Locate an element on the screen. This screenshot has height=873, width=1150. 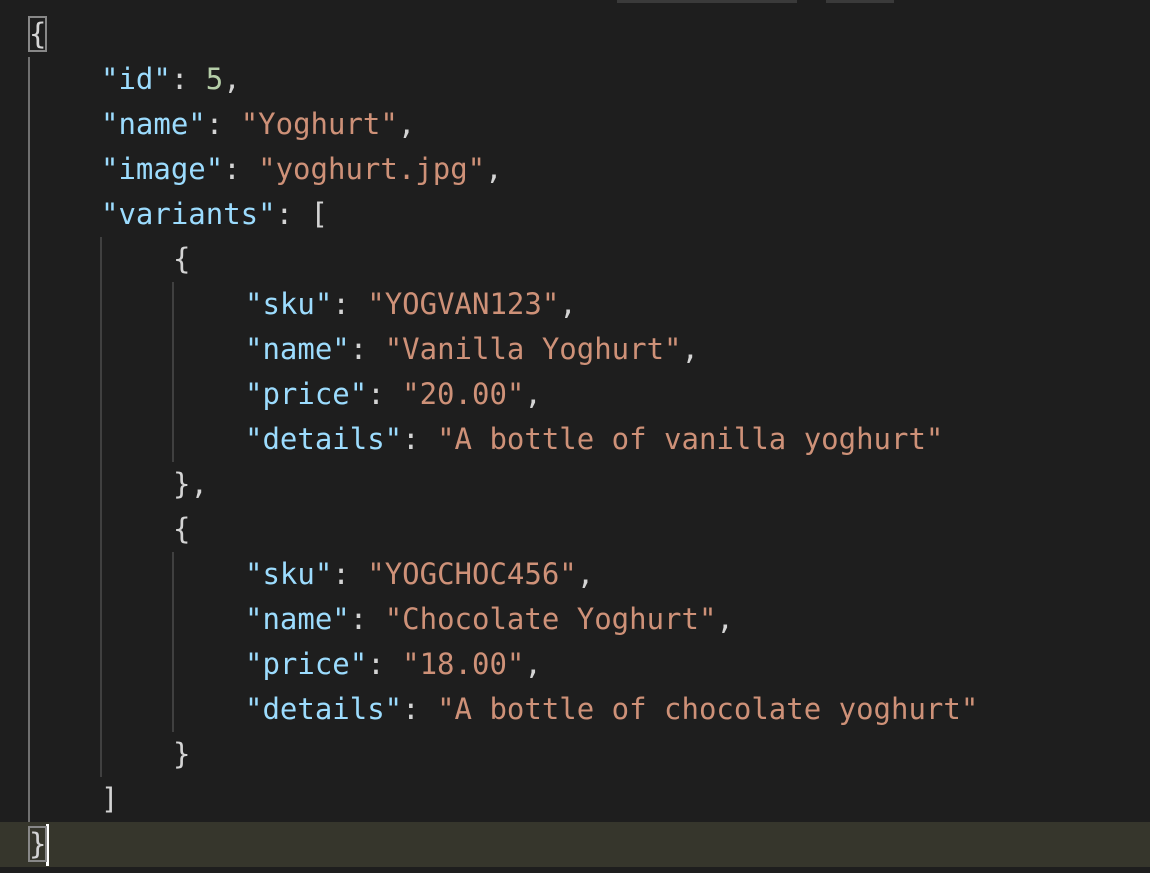
json-string-value: "A bottle of vanilla yoghurt" is located at coordinates (690, 439).